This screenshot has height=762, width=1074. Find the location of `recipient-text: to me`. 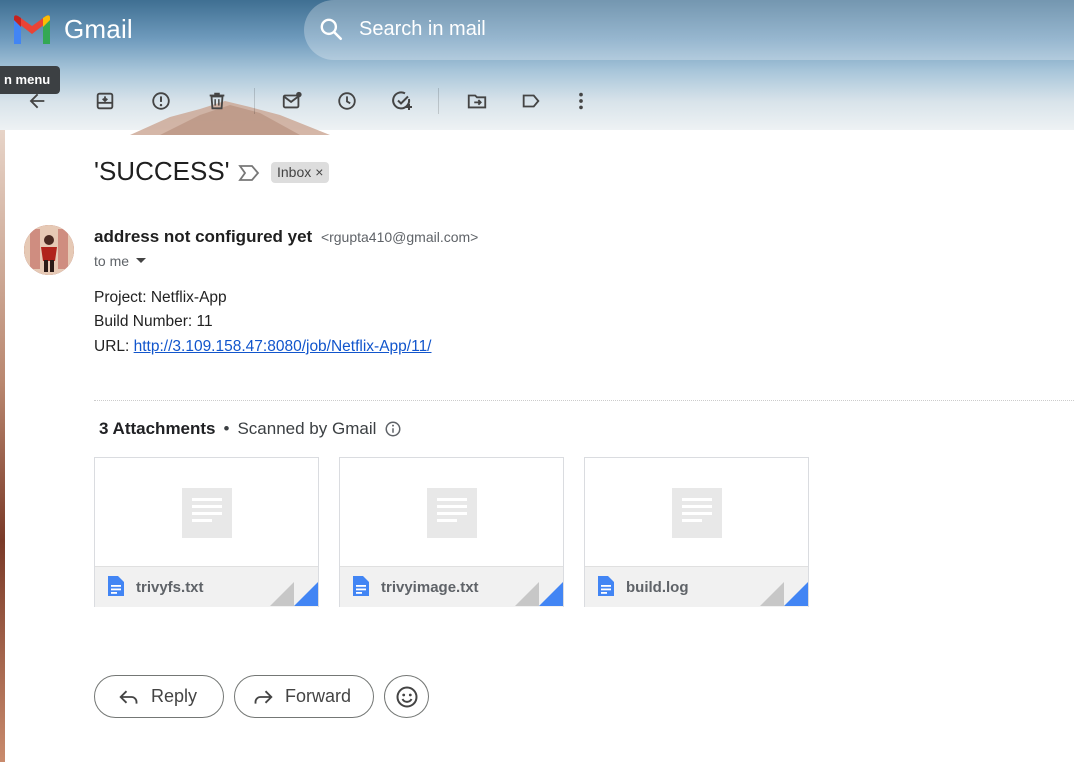

recipient-text: to me is located at coordinates (112, 261).